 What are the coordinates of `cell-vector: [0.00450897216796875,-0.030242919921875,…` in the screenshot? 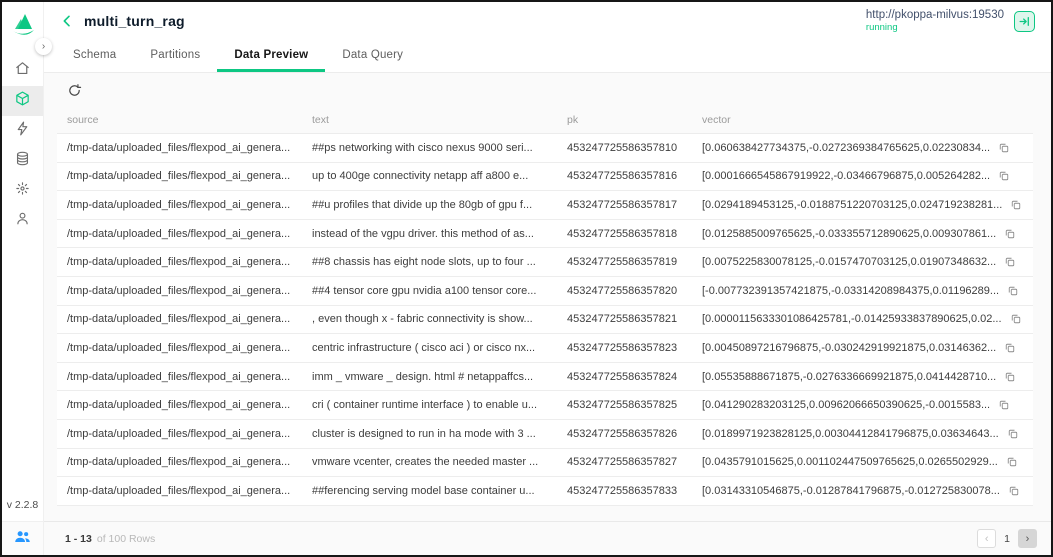 It's located at (862, 348).